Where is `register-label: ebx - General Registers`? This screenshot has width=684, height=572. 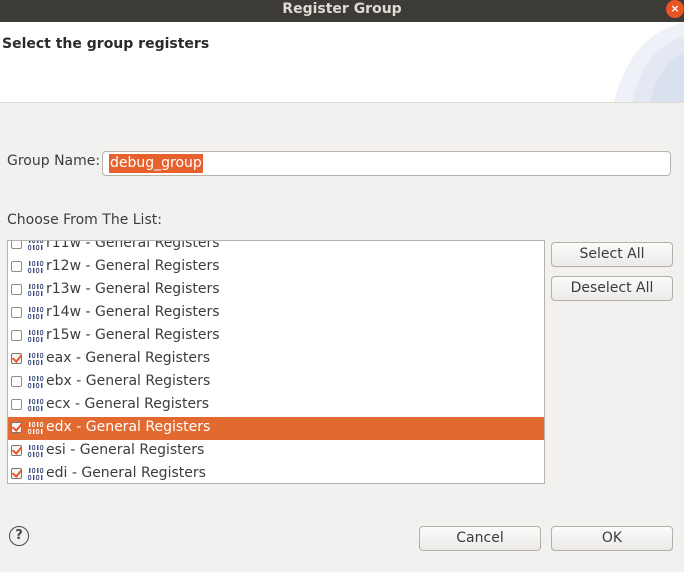
register-label: ebx - General Registers is located at coordinates (128, 381).